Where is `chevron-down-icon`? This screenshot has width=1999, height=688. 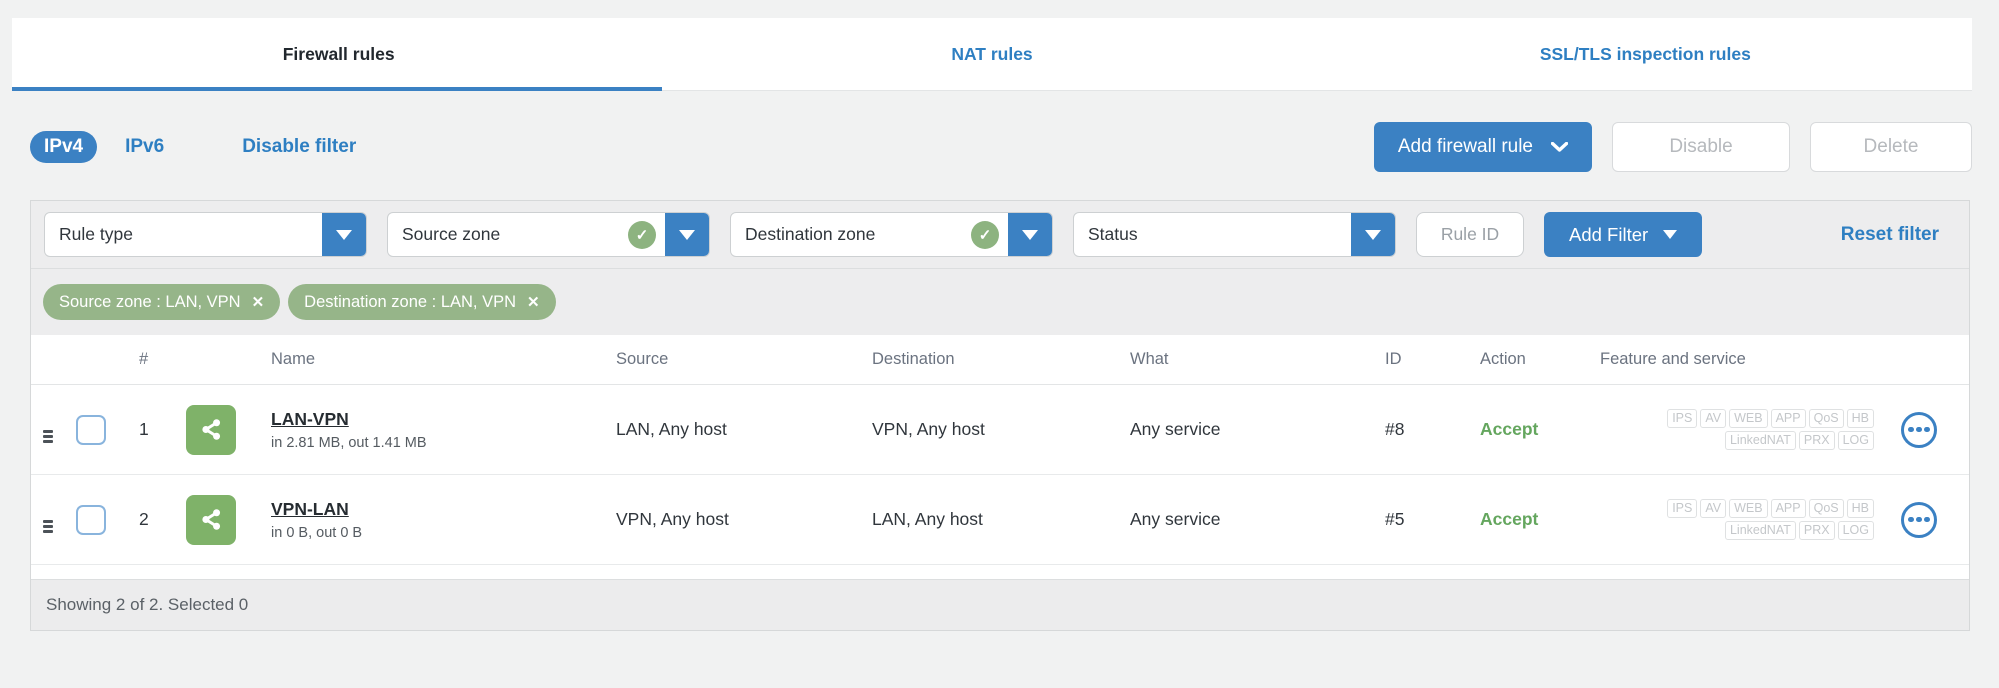
chevron-down-icon is located at coordinates (1559, 147).